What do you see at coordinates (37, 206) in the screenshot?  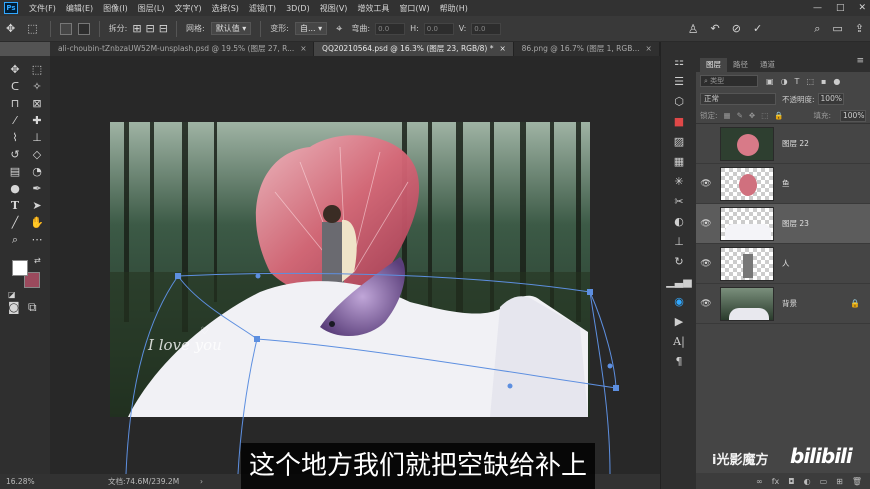 I see `path-select-tool-icon: ➤` at bounding box center [37, 206].